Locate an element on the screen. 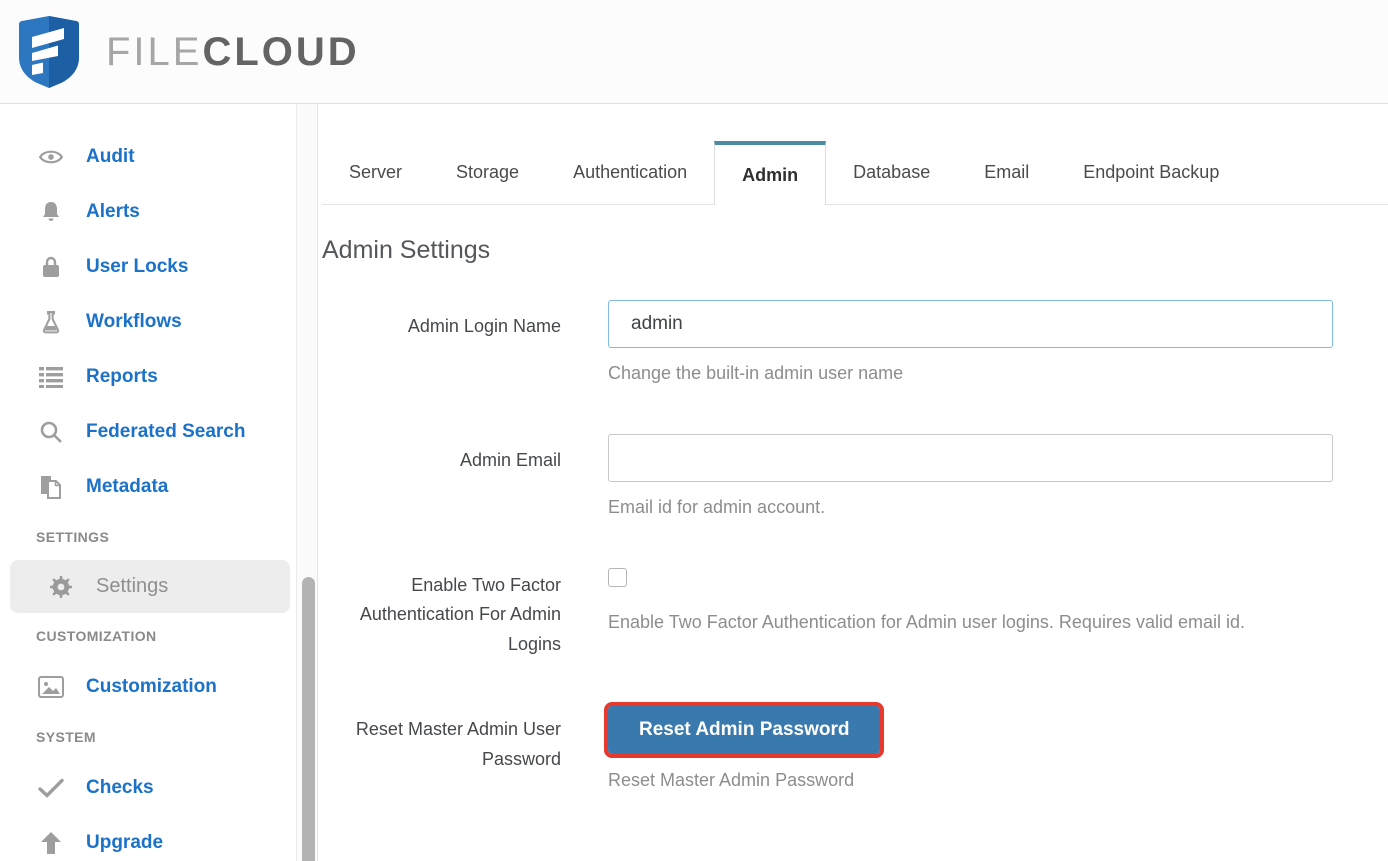 The image size is (1388, 861). tab-endpoint-backup: Endpoint Backup is located at coordinates (1151, 172).